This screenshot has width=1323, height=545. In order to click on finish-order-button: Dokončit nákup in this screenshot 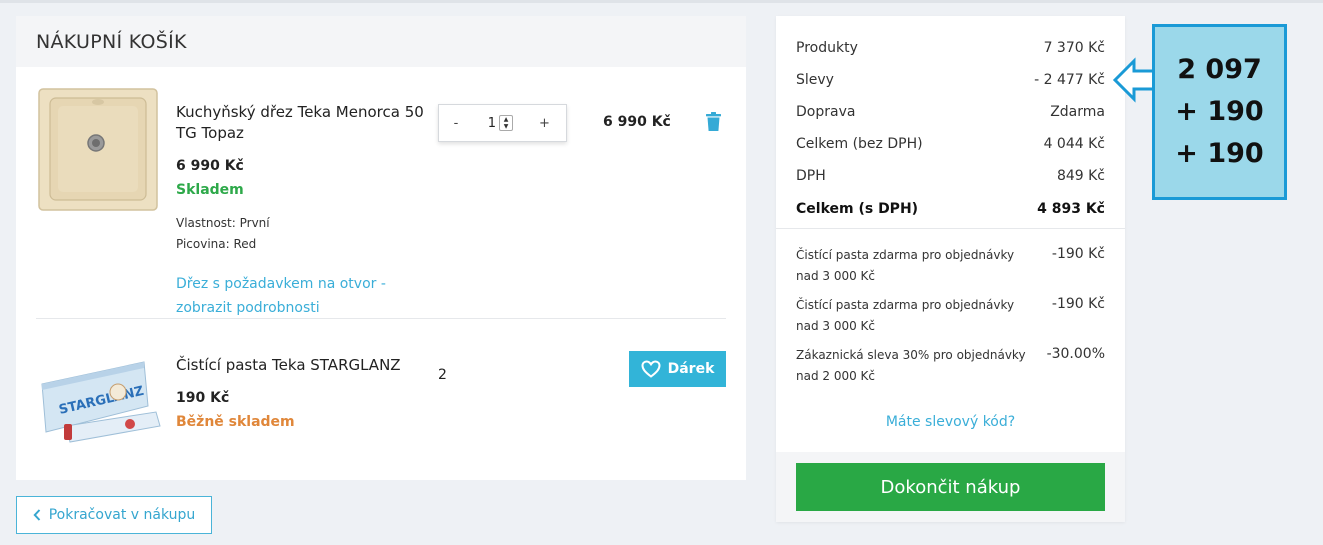, I will do `click(950, 487)`.